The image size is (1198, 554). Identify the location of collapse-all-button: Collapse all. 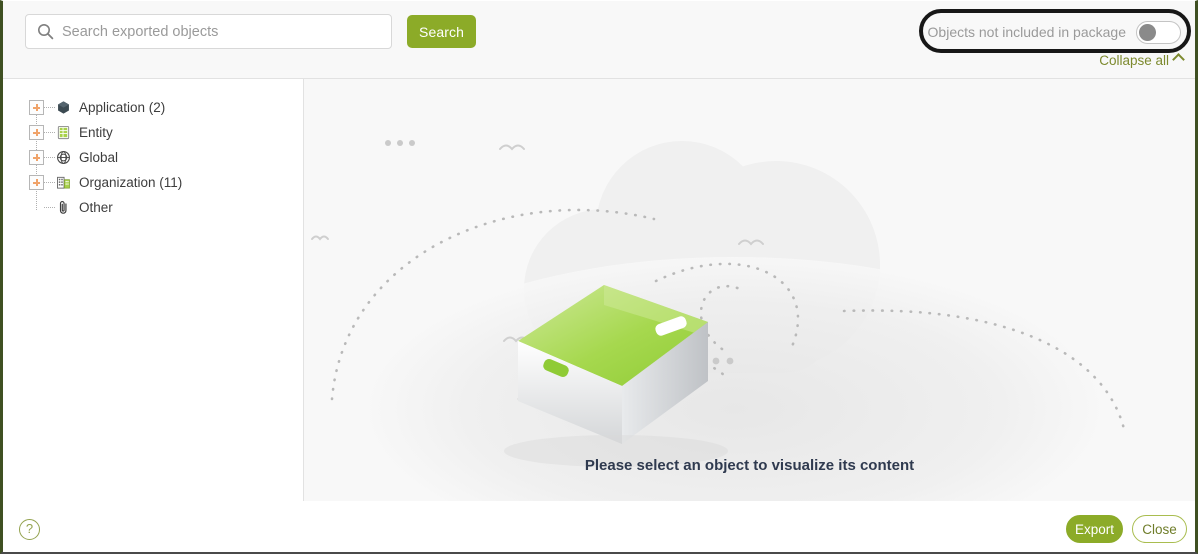
(1142, 60).